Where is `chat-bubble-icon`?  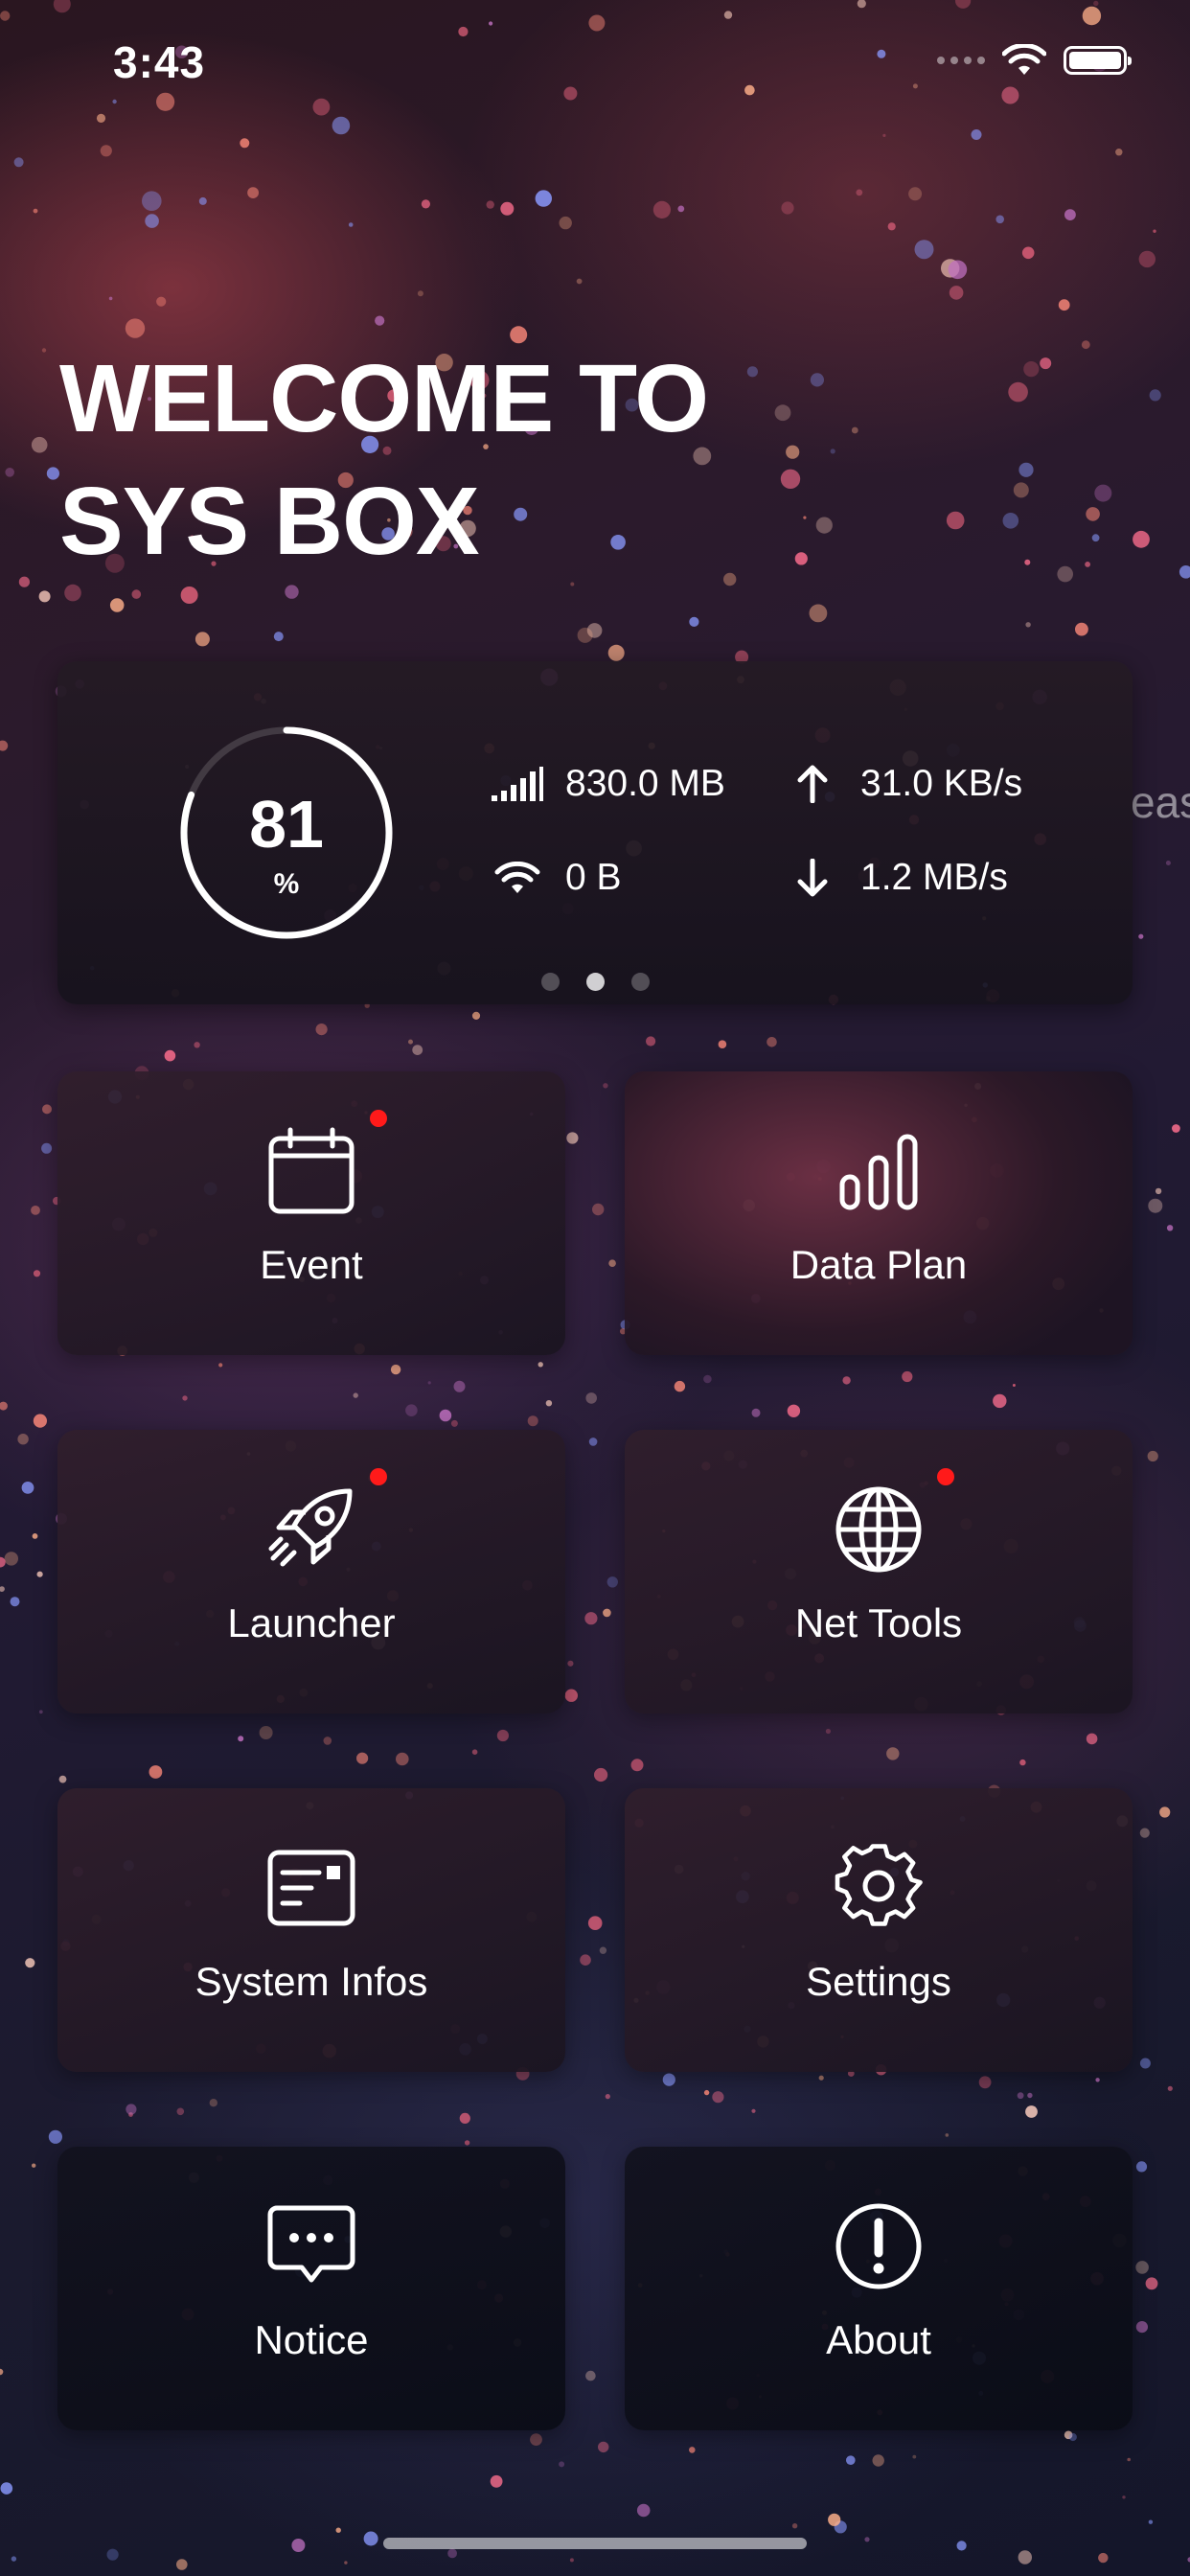
chat-bubble-icon is located at coordinates (311, 2244).